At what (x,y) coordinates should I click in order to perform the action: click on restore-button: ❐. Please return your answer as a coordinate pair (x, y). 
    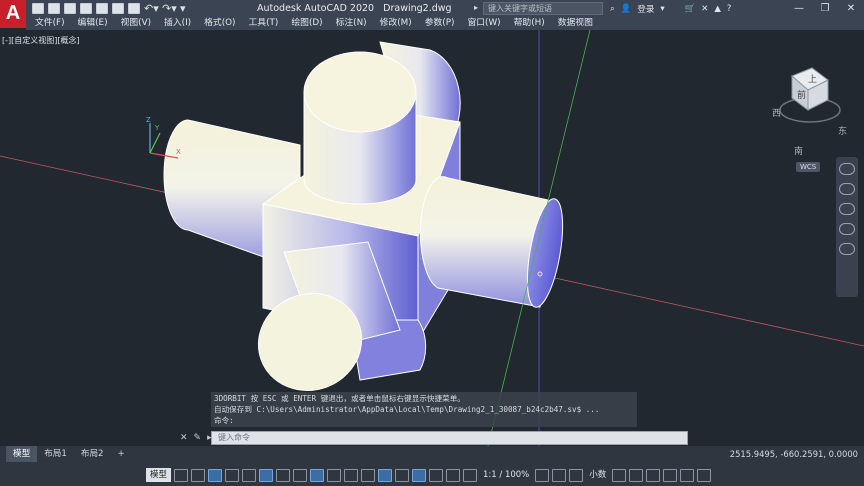
    Looking at the image, I should click on (825, 8).